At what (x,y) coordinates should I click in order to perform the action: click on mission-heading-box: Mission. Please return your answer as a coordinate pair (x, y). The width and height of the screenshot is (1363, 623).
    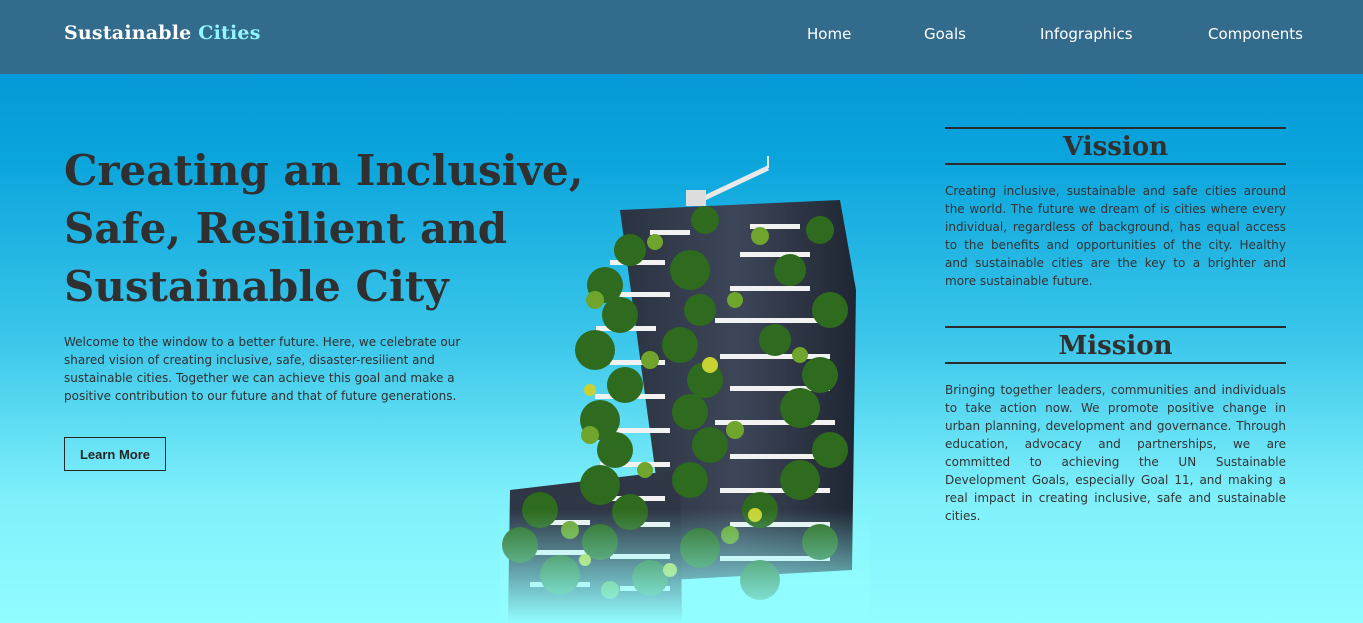
    Looking at the image, I should click on (1115, 345).